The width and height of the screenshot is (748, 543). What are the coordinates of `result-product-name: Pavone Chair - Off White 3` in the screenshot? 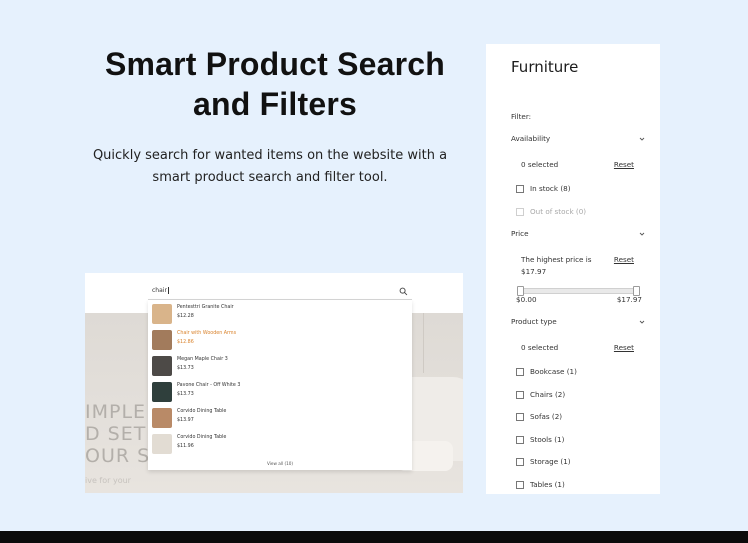 It's located at (209, 385).